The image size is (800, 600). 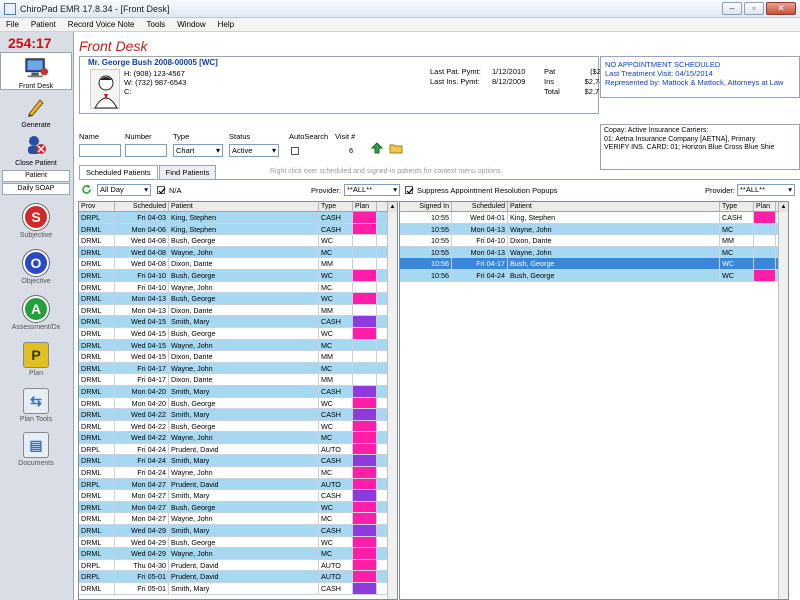 What do you see at coordinates (594, 218) in the screenshot?
I see `table-row: 10:55 Wed 04-01 King, Stephen CASH` at bounding box center [594, 218].